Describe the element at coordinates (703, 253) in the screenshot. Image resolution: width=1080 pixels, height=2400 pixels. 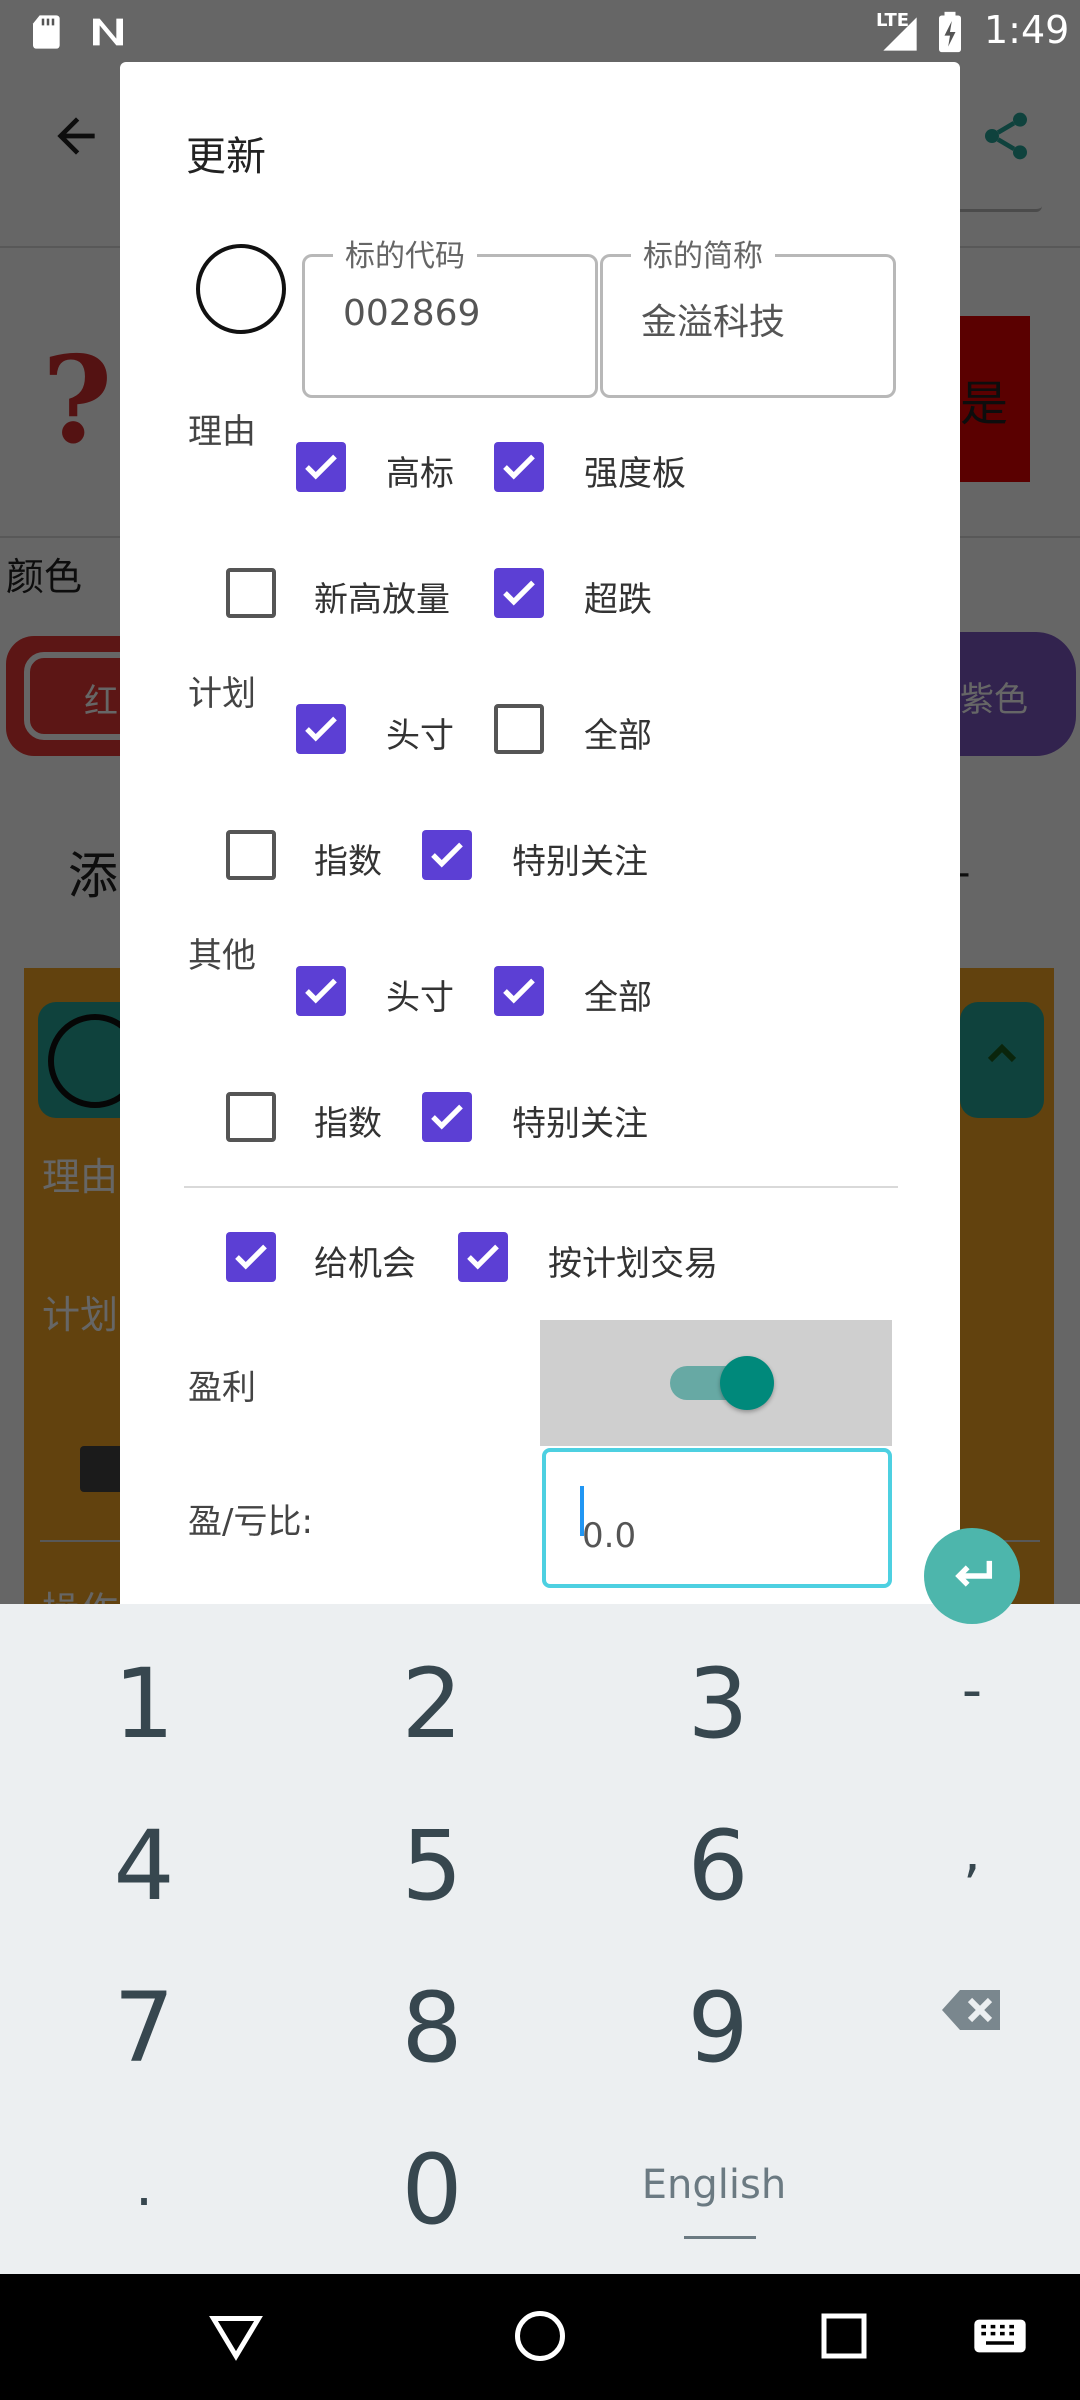
I see `name-field-label: 标的简称` at that location.